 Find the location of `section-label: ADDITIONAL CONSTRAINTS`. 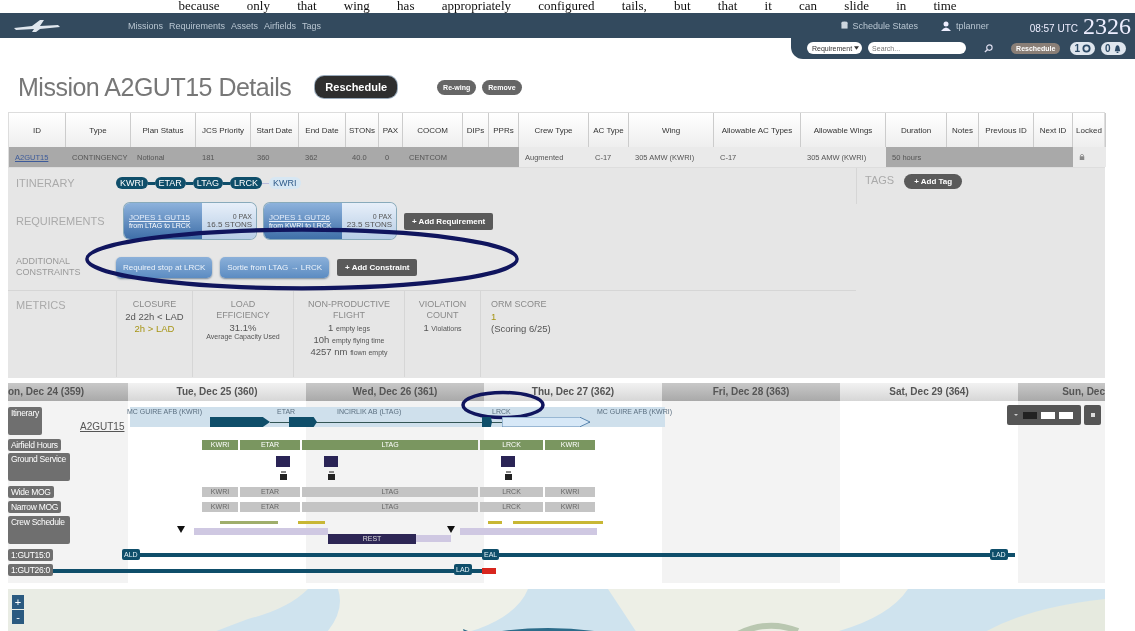

section-label: ADDITIONAL CONSTRAINTS is located at coordinates (49, 267).